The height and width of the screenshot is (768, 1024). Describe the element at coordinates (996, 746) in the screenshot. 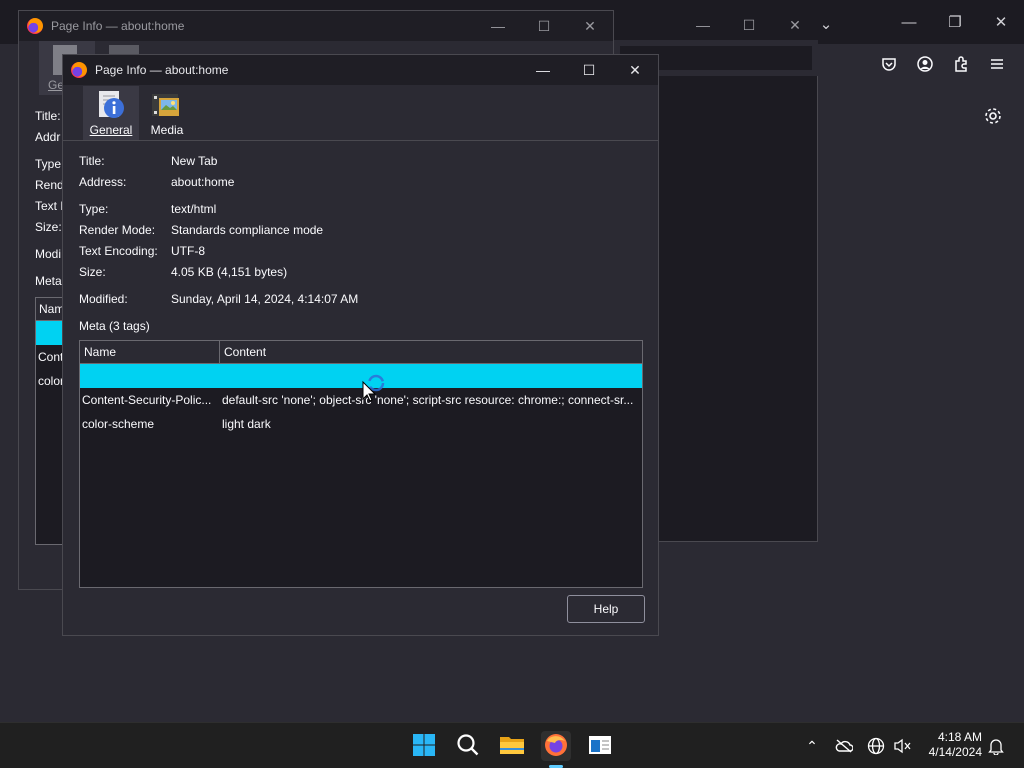

I see `notifications-icon` at that location.